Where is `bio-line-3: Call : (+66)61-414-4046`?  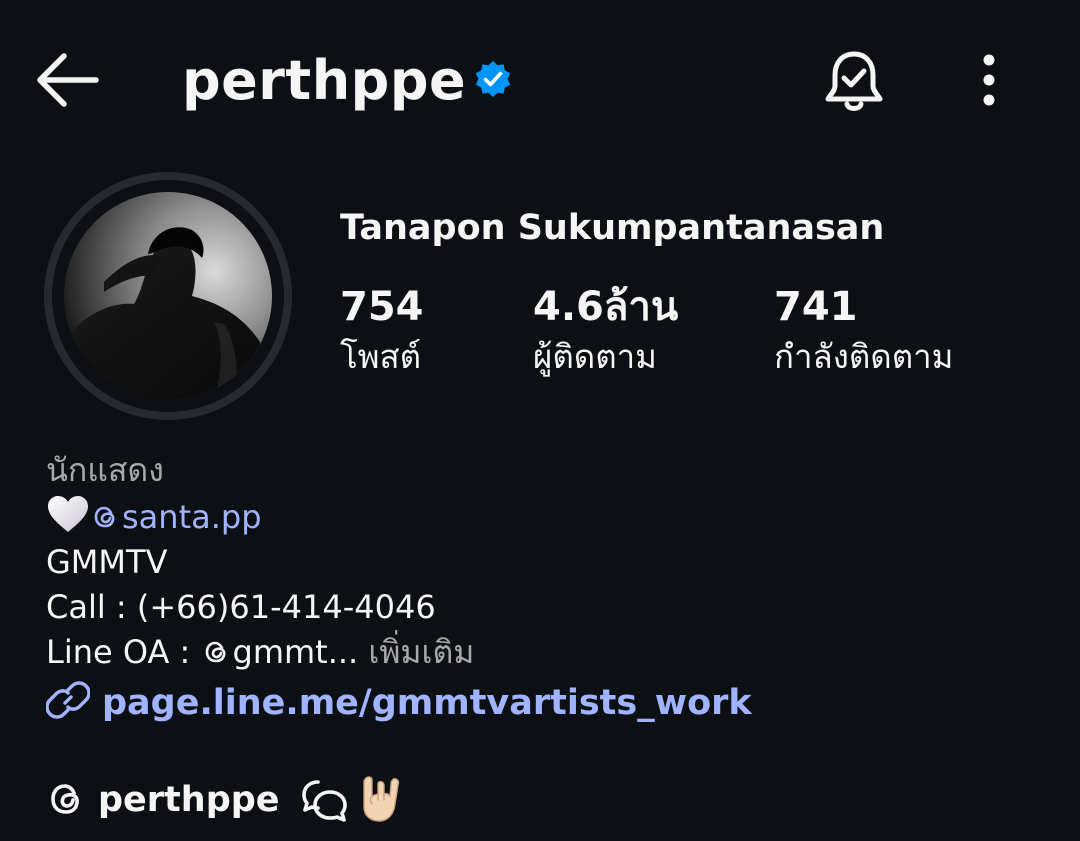 bio-line-3: Call : (+66)61-414-4046 is located at coordinates (241, 607).